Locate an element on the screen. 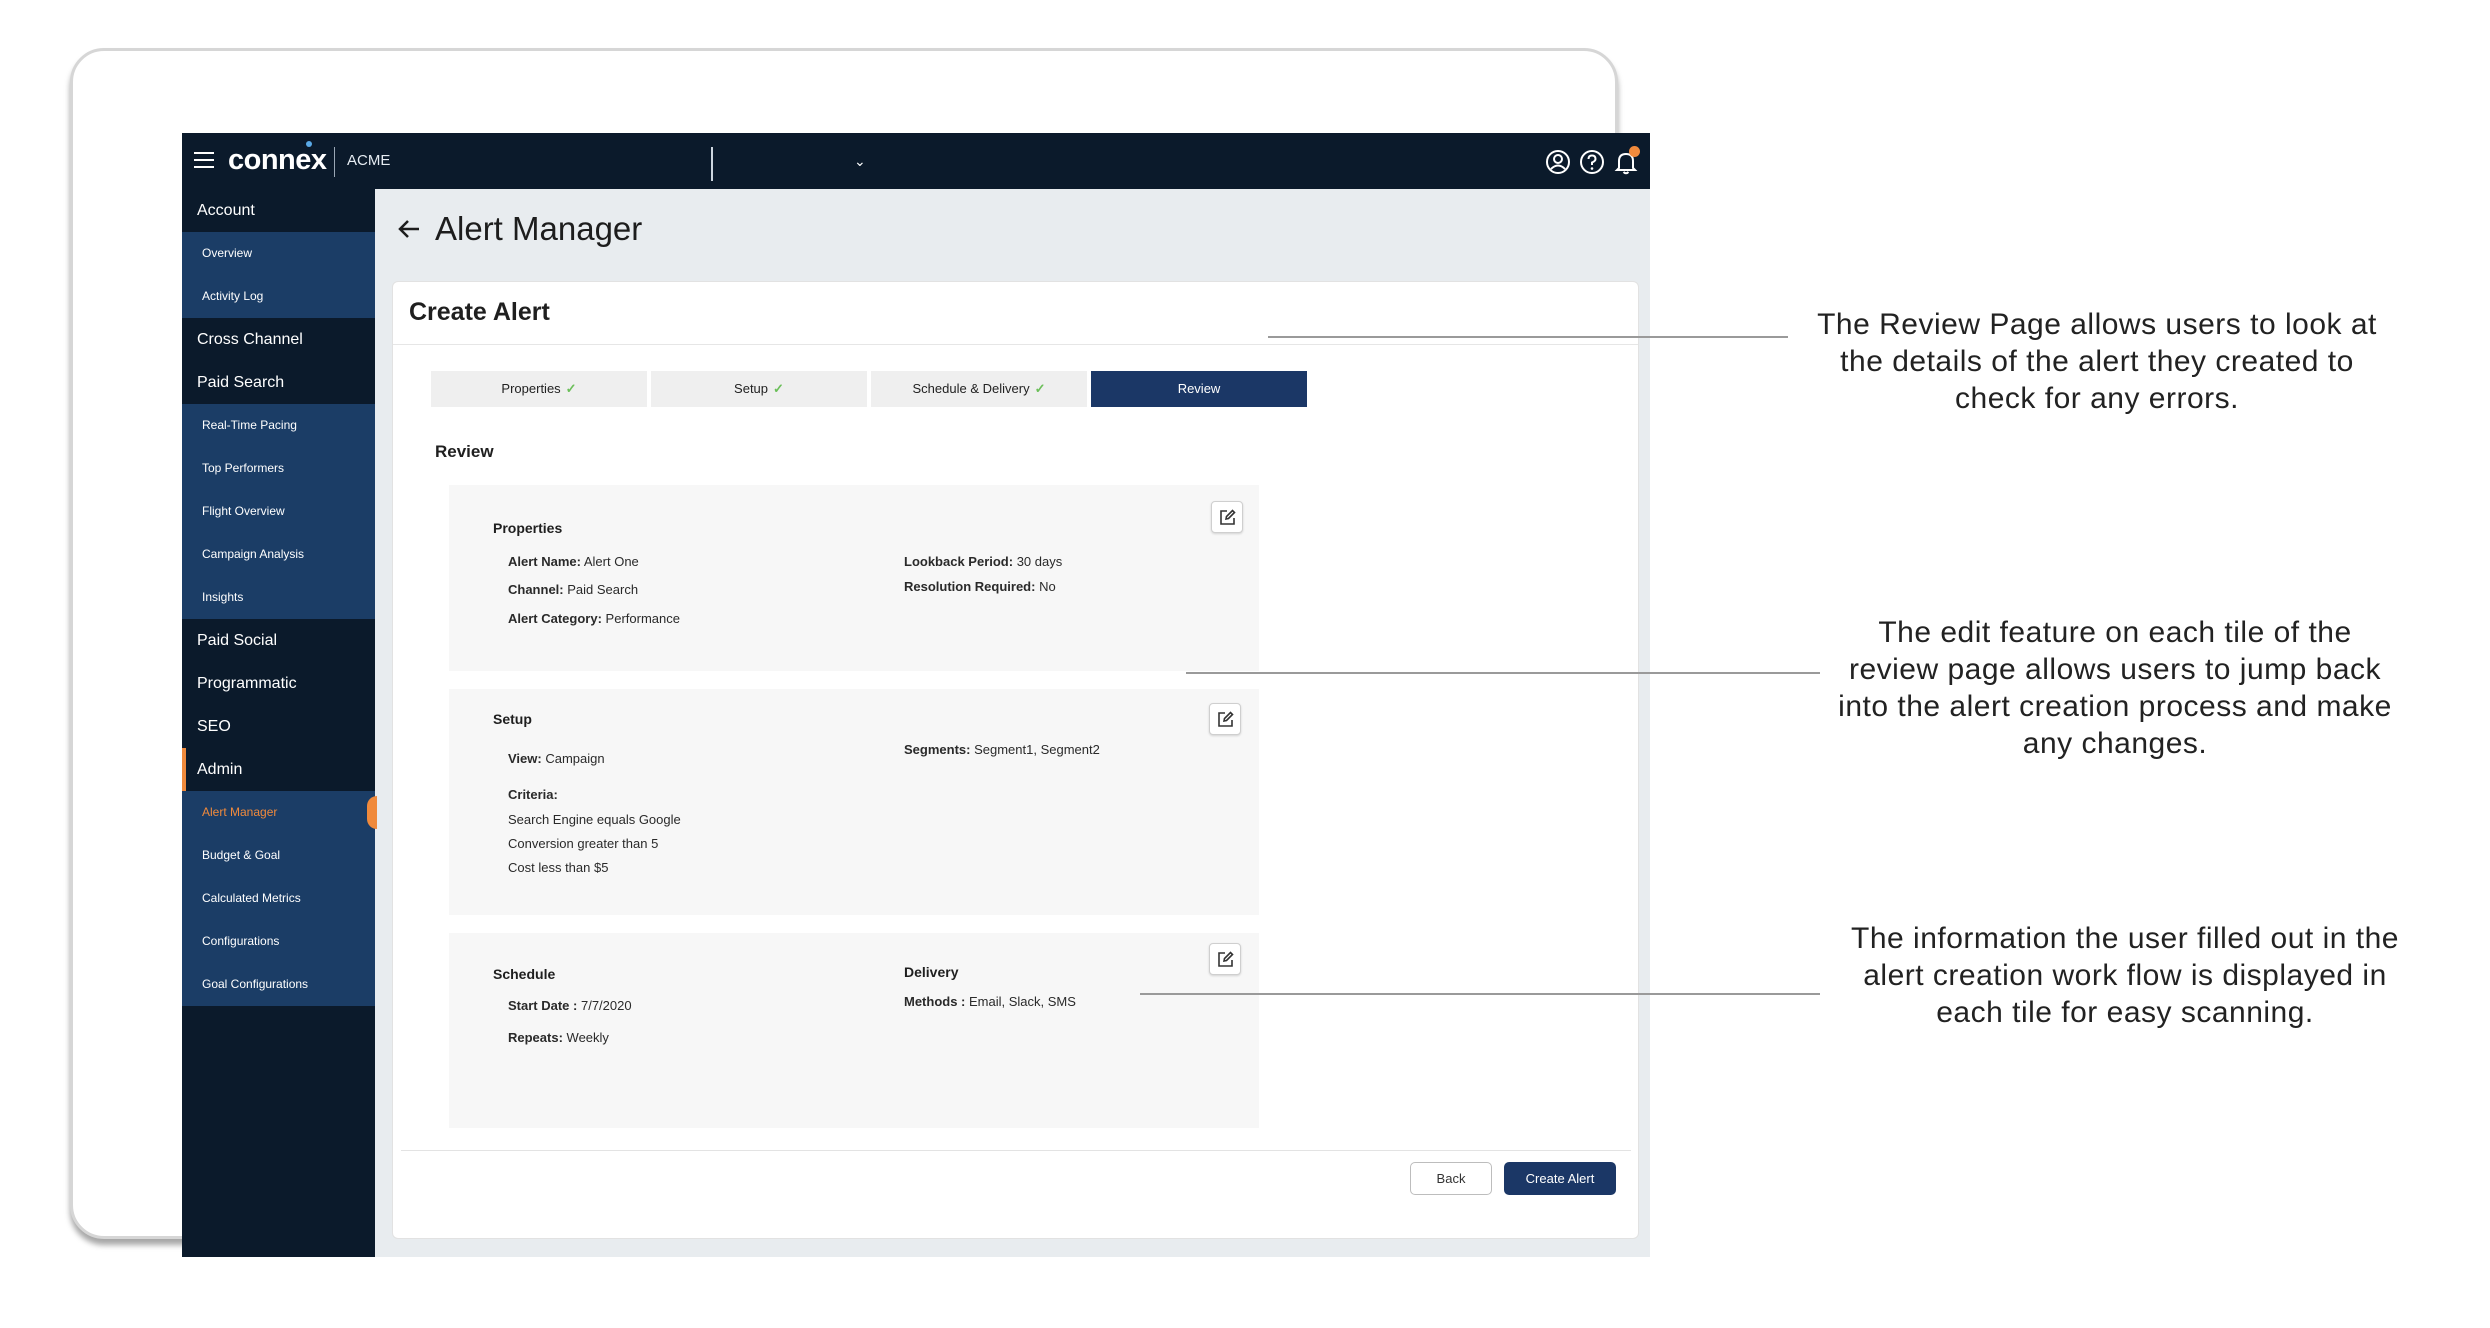 The width and height of the screenshot is (2490, 1328). lookback-value: 30 days is located at coordinates (1039, 561).